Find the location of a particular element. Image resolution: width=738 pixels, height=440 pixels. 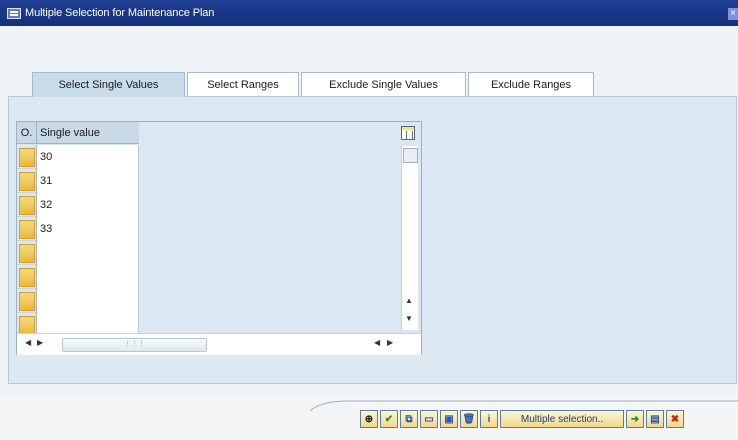

trash-icon: 🗑 is located at coordinates (469, 419).